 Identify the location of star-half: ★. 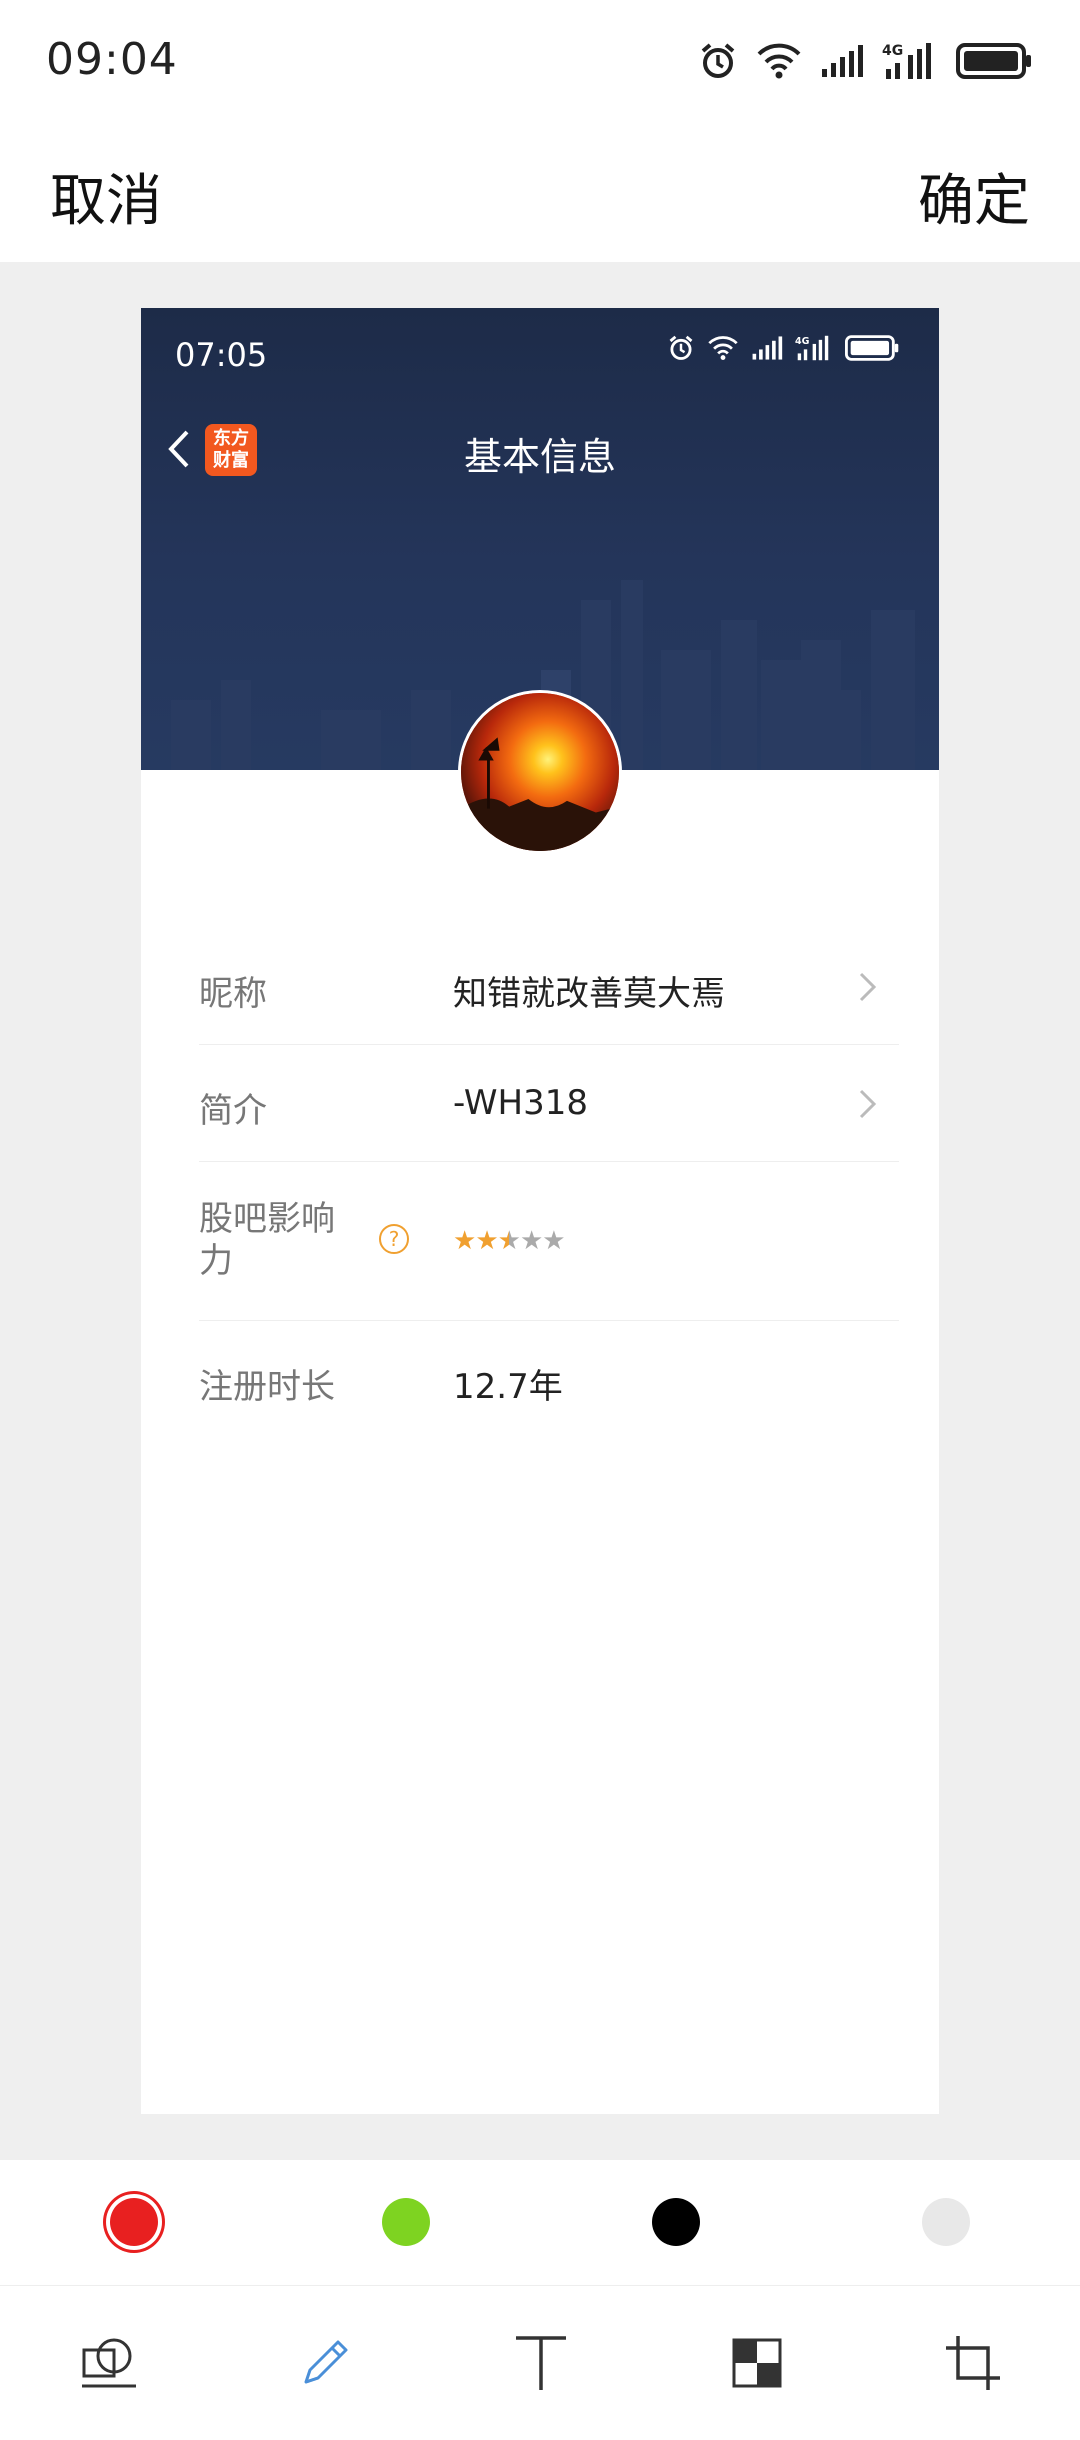
(509, 1241).